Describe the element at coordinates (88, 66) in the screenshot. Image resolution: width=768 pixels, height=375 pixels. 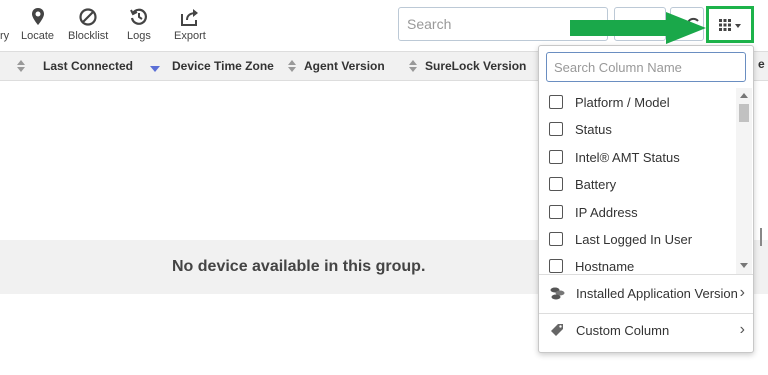
I see `header-label: Last Connected` at that location.